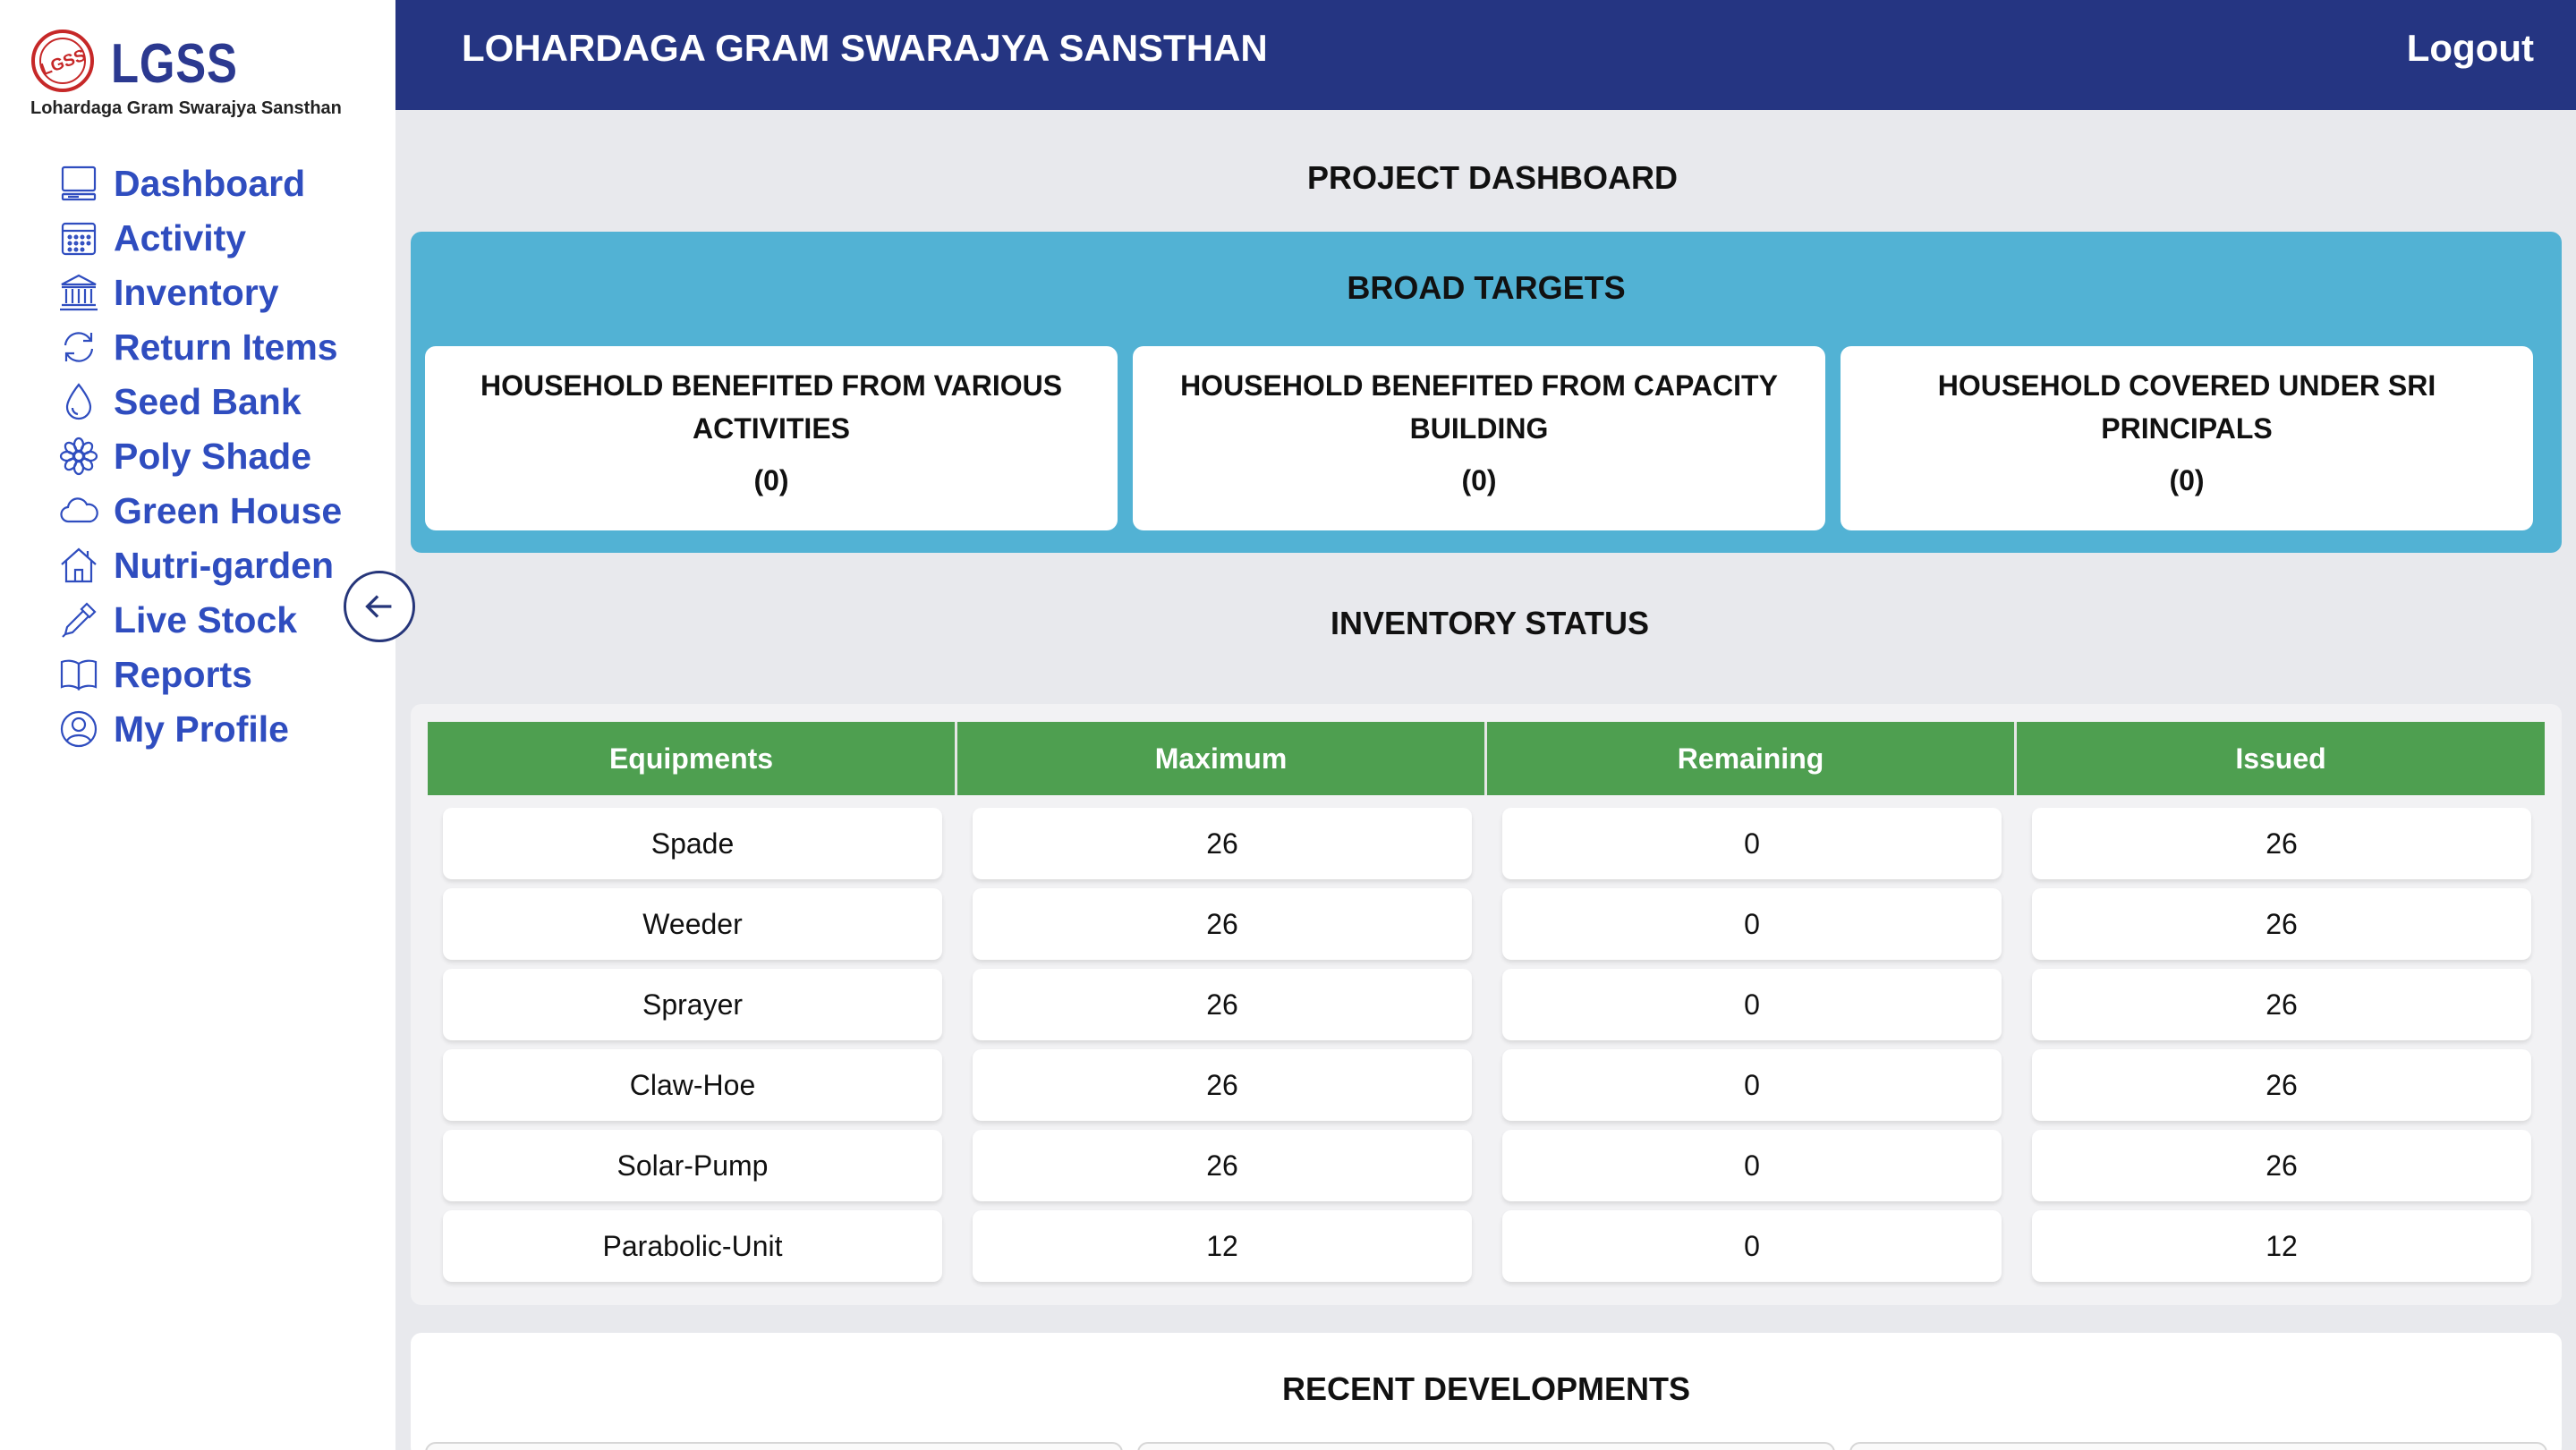  I want to click on recent-developments-panel: RECENT DEVELOPMENTS, so click(1486, 1391).